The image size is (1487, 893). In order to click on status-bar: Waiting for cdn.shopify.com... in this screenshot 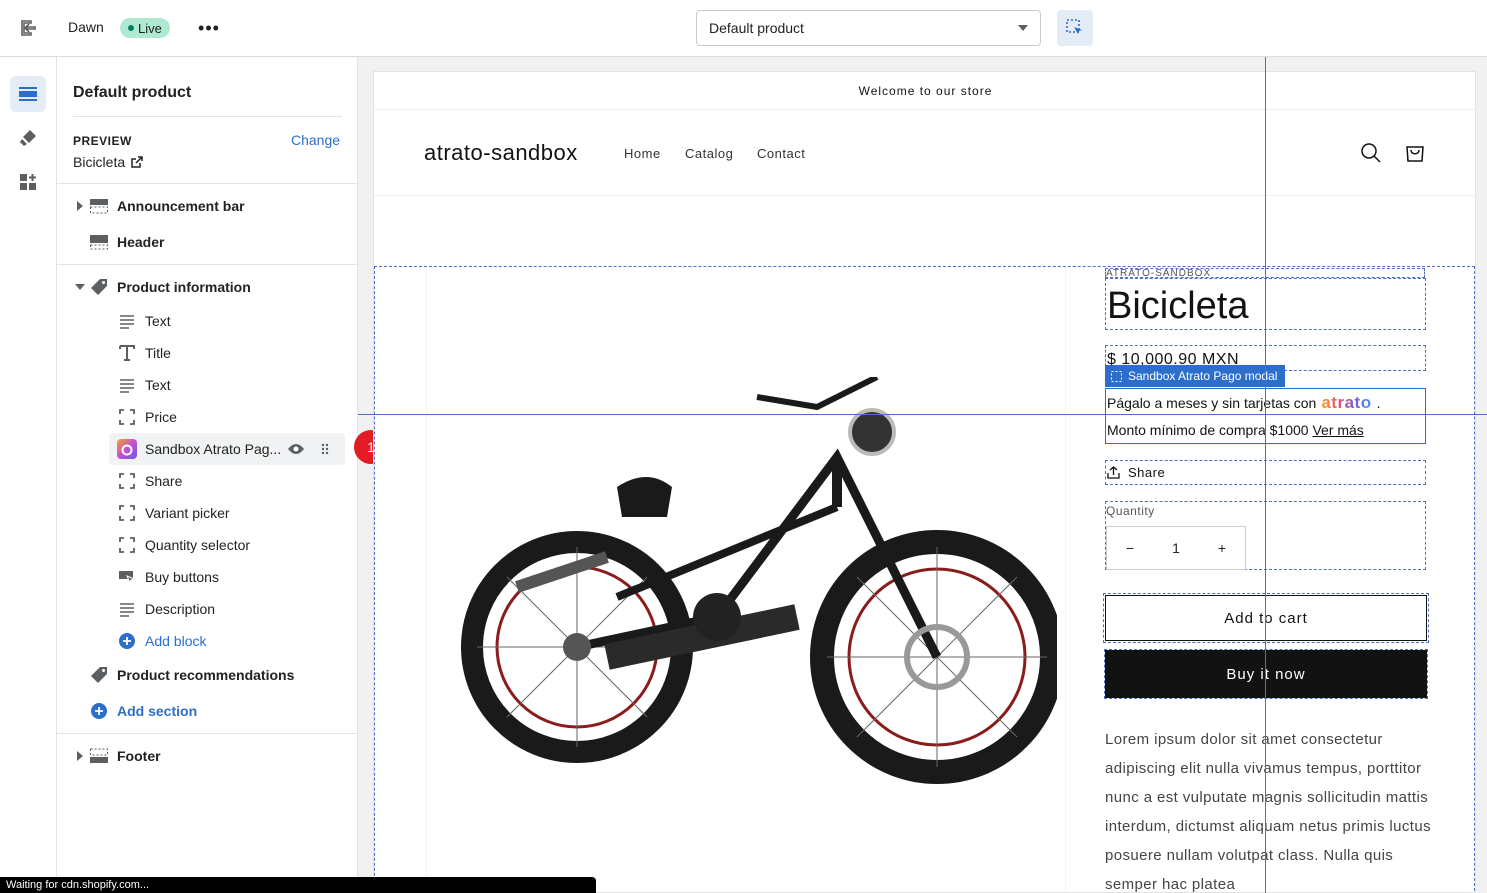, I will do `click(298, 885)`.